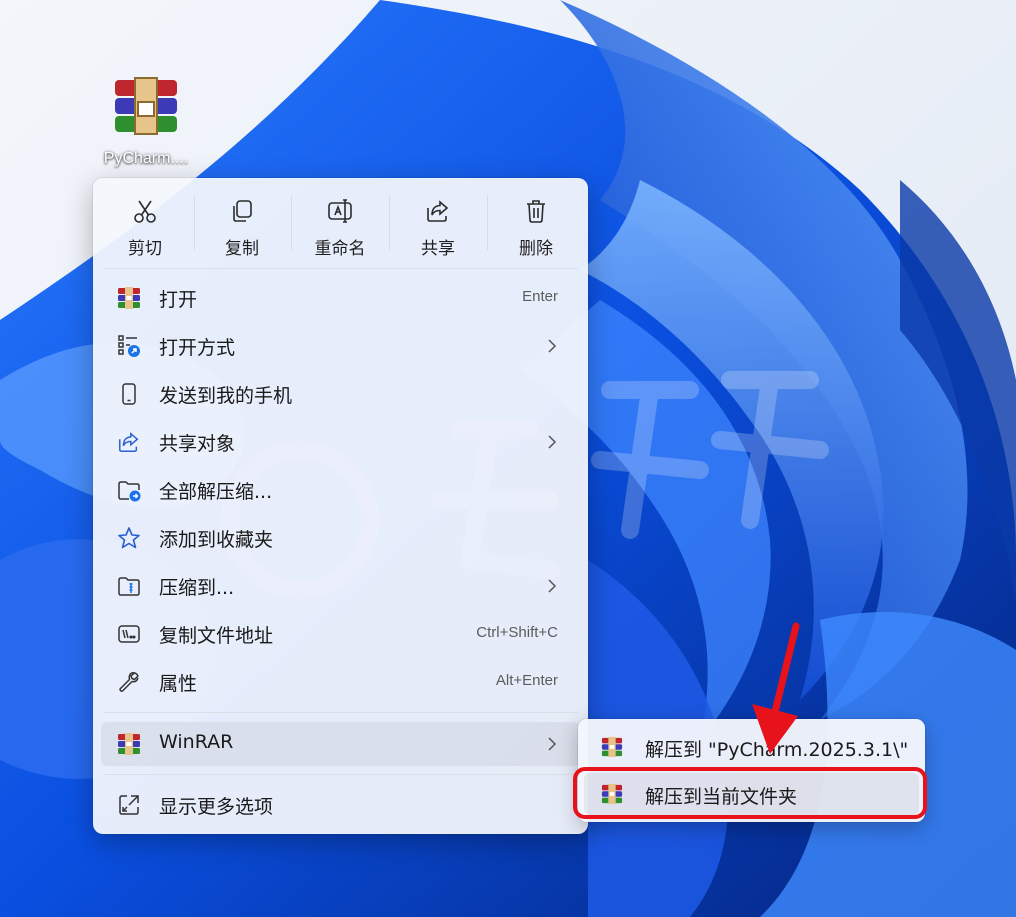 This screenshot has width=1016, height=917. What do you see at coordinates (129, 394) in the screenshot?
I see `phone-icon` at bounding box center [129, 394].